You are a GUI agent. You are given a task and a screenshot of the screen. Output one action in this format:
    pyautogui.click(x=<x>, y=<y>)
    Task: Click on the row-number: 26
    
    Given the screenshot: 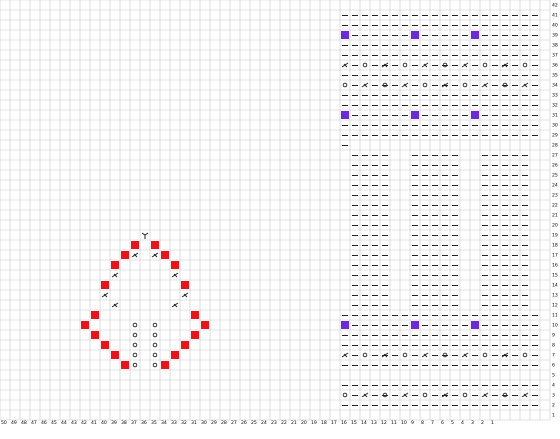 What is the action you would take?
    pyautogui.click(x=555, y=166)
    